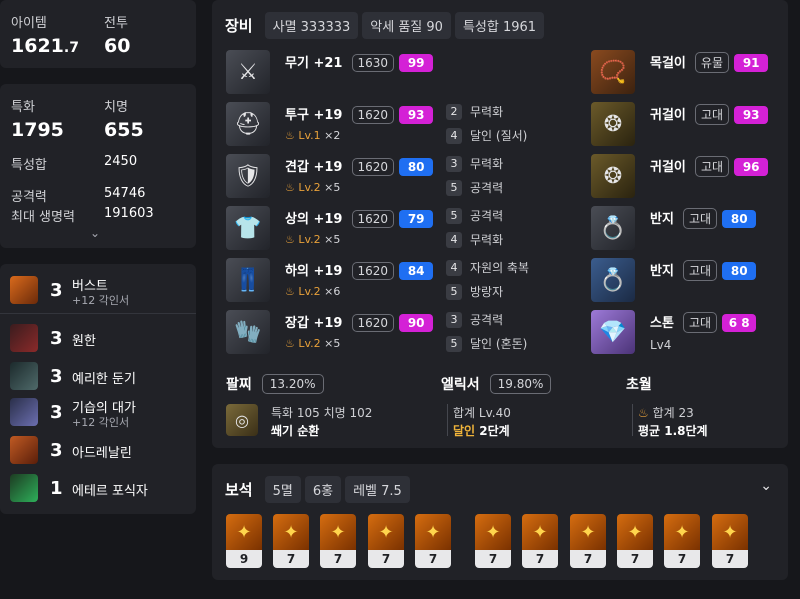 Image resolution: width=800 pixels, height=599 pixels. What do you see at coordinates (248, 332) in the screenshot?
I see `gloves-icon: 🧤` at bounding box center [248, 332].